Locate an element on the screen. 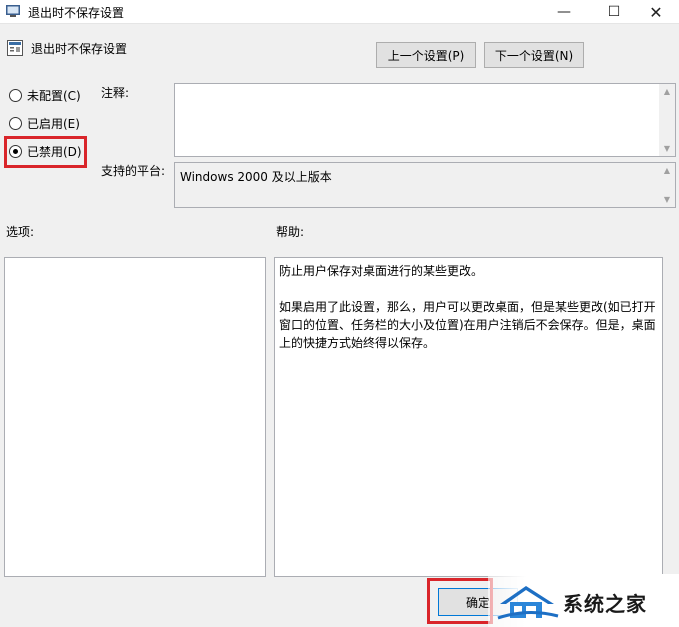 Image resolution: width=679 pixels, height=627 pixels. platform-scrollbar: ▲ ▼ is located at coordinates (667, 185).